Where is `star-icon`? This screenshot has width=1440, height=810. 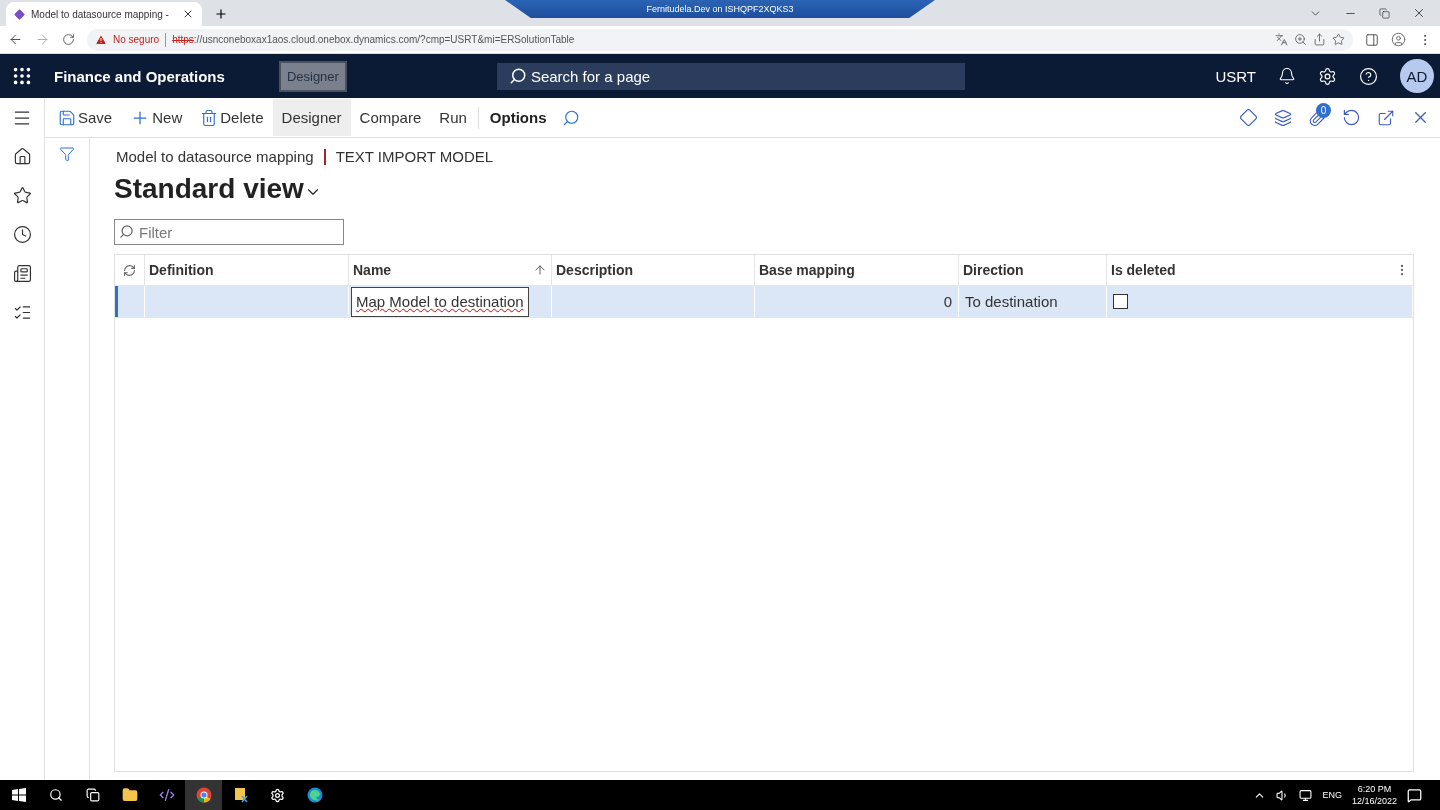
star-icon is located at coordinates (22, 195).